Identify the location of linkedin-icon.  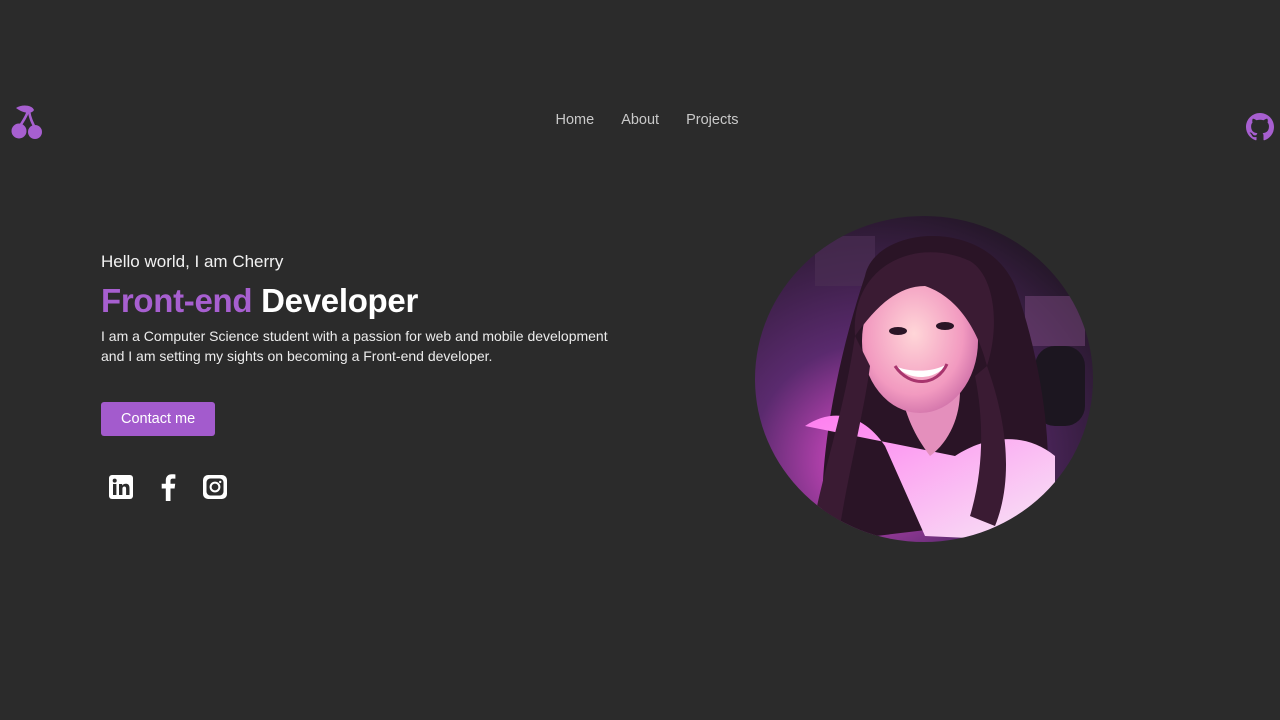
(121, 487).